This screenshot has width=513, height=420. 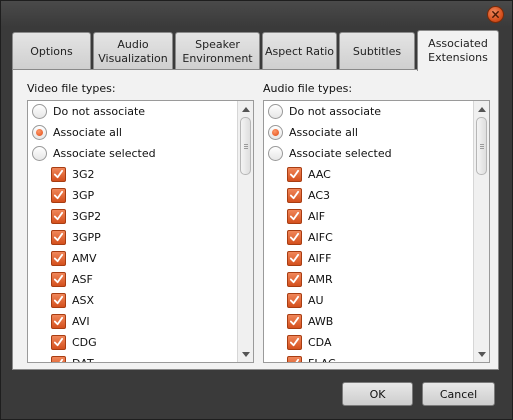 What do you see at coordinates (83, 359) in the screenshot?
I see `extension-label: DAT` at bounding box center [83, 359].